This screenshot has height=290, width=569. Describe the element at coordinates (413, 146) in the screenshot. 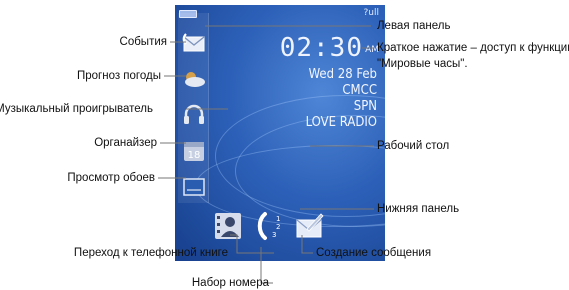

I see `label-desktop: Рабочий стол` at that location.